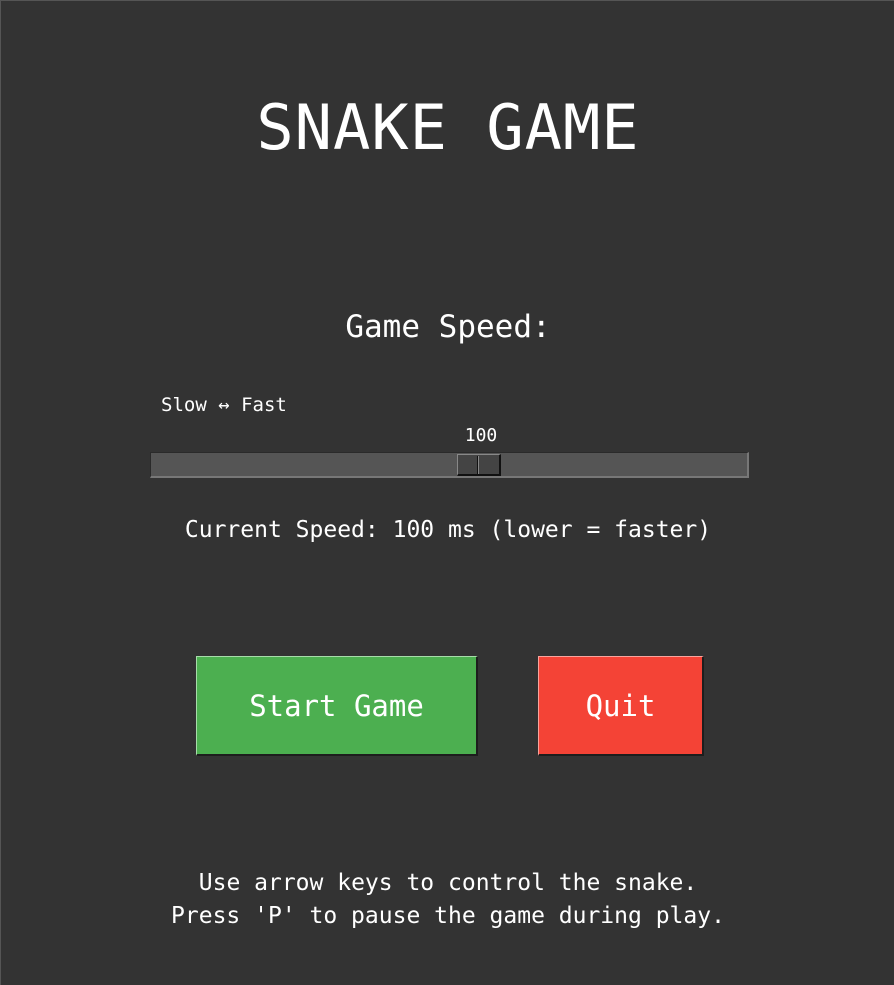  What do you see at coordinates (224, 405) in the screenshot?
I see `slider-caption: Slow ↔ Fast` at bounding box center [224, 405].